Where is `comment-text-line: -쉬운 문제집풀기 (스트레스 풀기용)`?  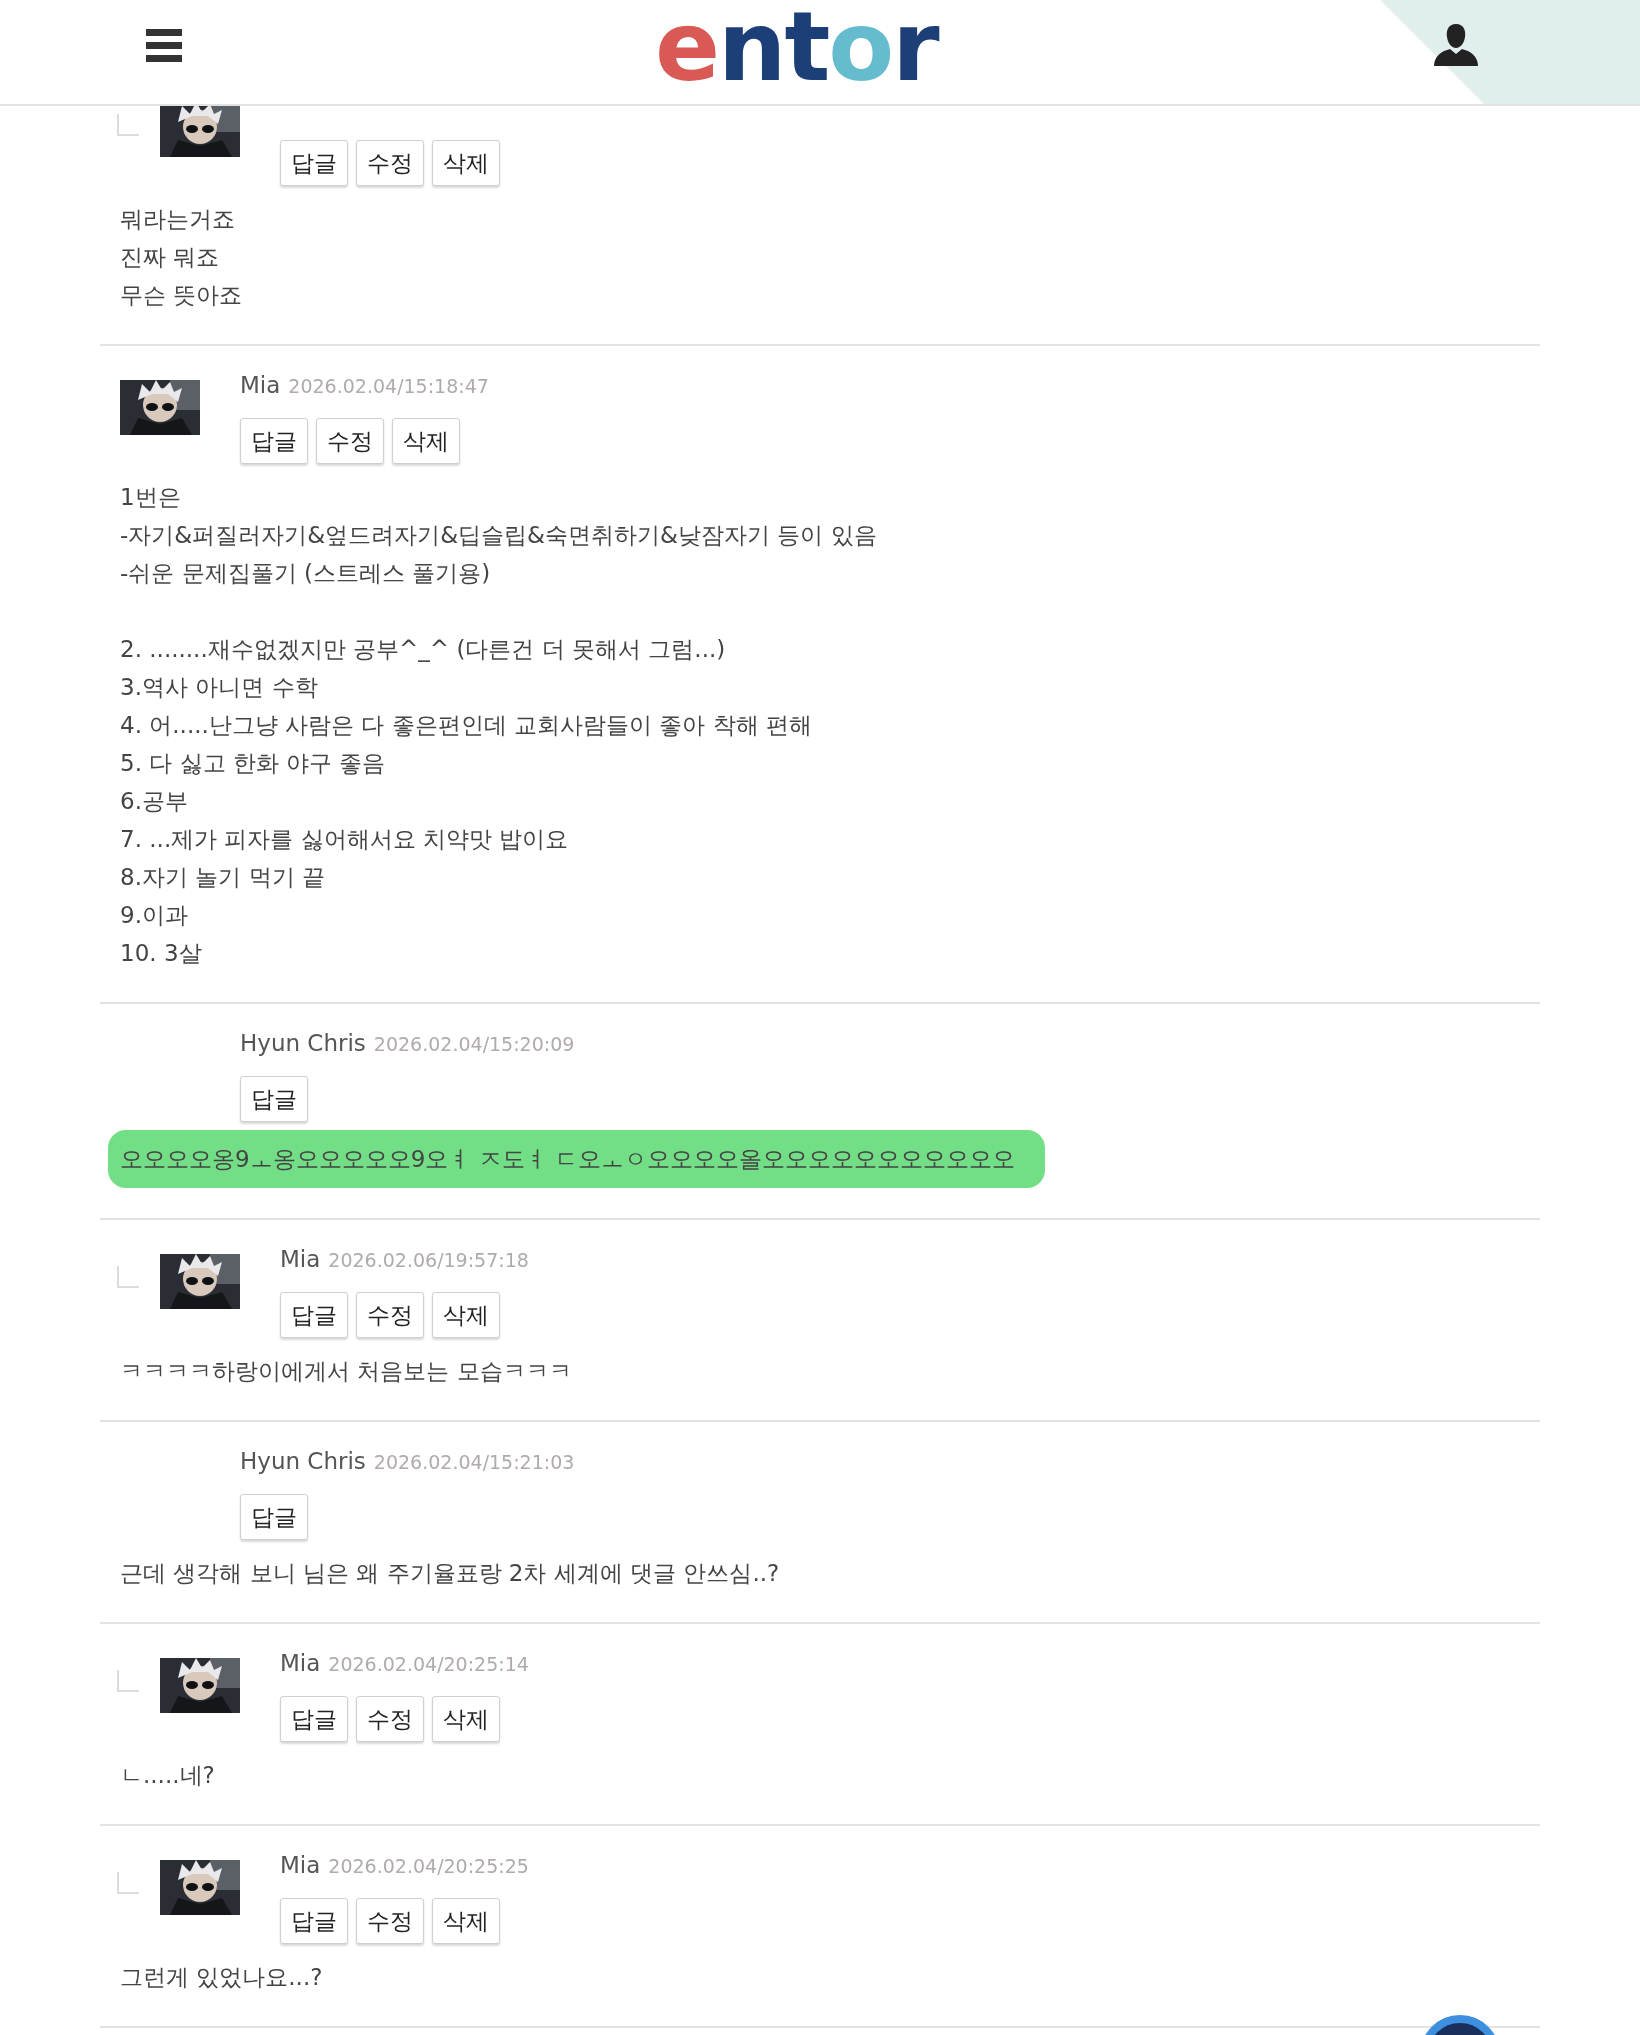
comment-text-line: -쉬운 문제집풀기 (스트레스 풀기용) is located at coordinates (306, 573).